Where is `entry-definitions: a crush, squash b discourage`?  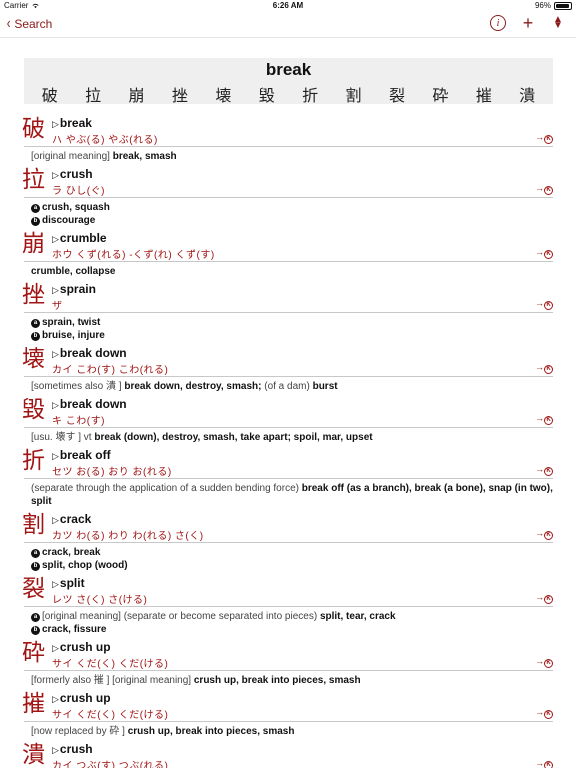 entry-definitions: a crush, squash b discourage is located at coordinates (288, 213).